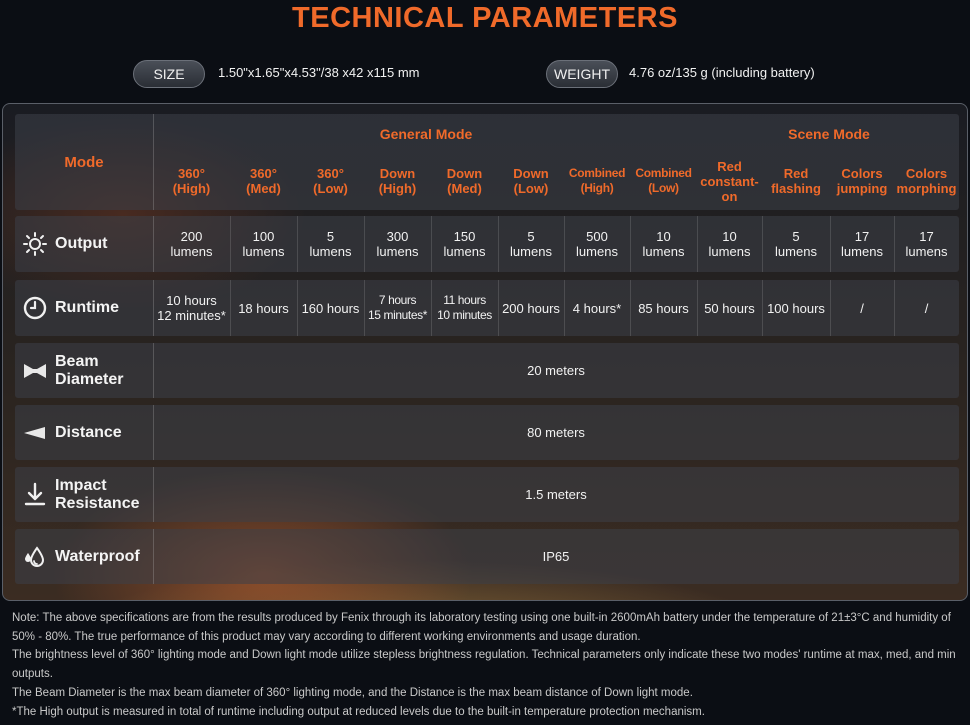 This screenshot has height=725, width=970. What do you see at coordinates (829, 134) in the screenshot?
I see `scene-mode-label: Scene Mode` at bounding box center [829, 134].